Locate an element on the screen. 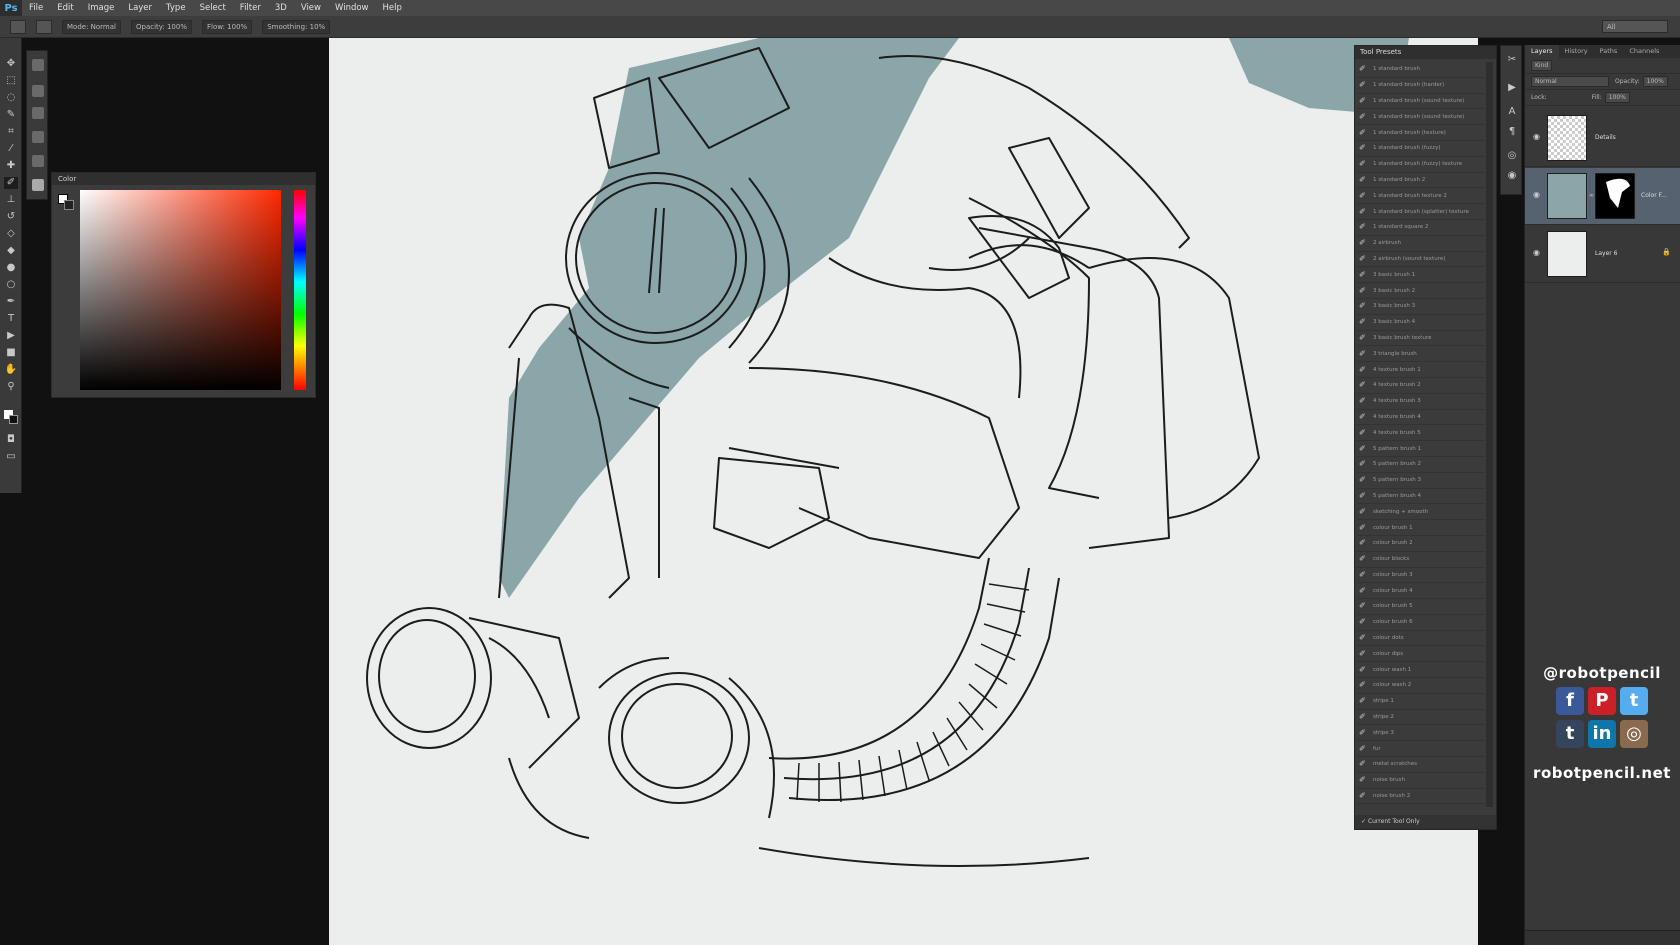 The height and width of the screenshot is (945, 1680). dodge-tool-icon: ○ is located at coordinates (11, 285).